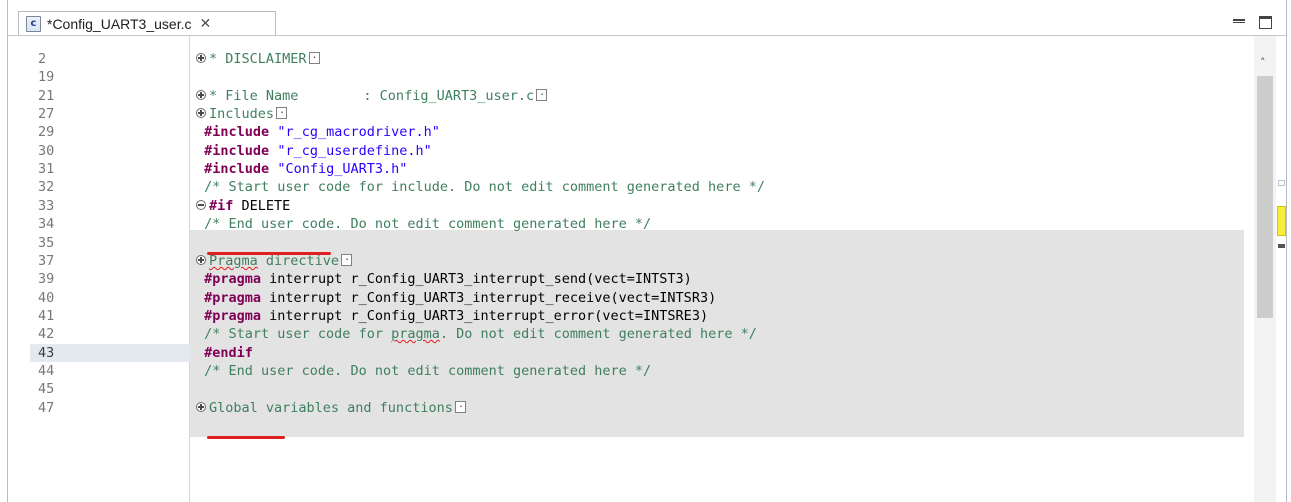 This screenshot has width=1291, height=502. Describe the element at coordinates (46, 279) in the screenshot. I see `line-number: 39` at that location.